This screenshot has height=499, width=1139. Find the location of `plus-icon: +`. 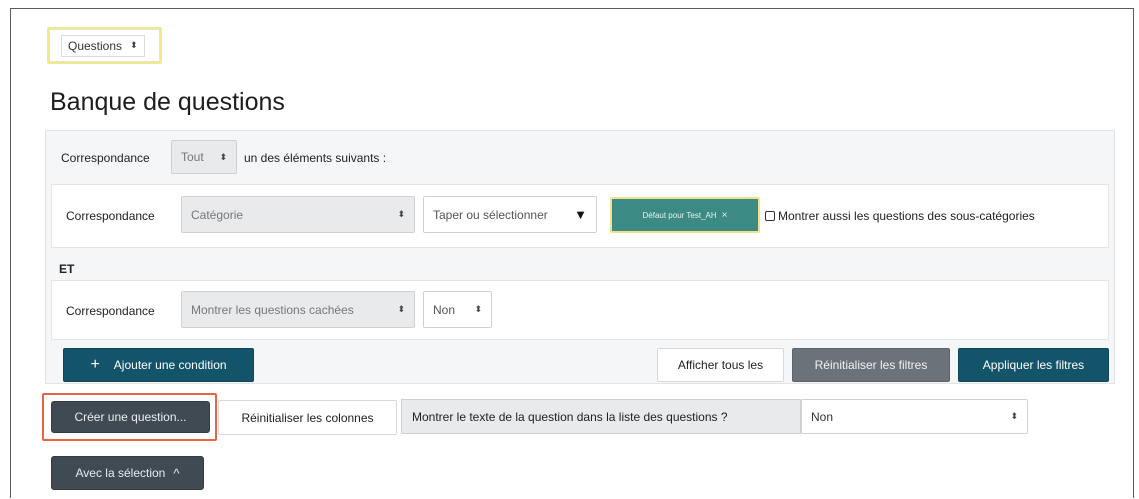

plus-icon: + is located at coordinates (95, 364).